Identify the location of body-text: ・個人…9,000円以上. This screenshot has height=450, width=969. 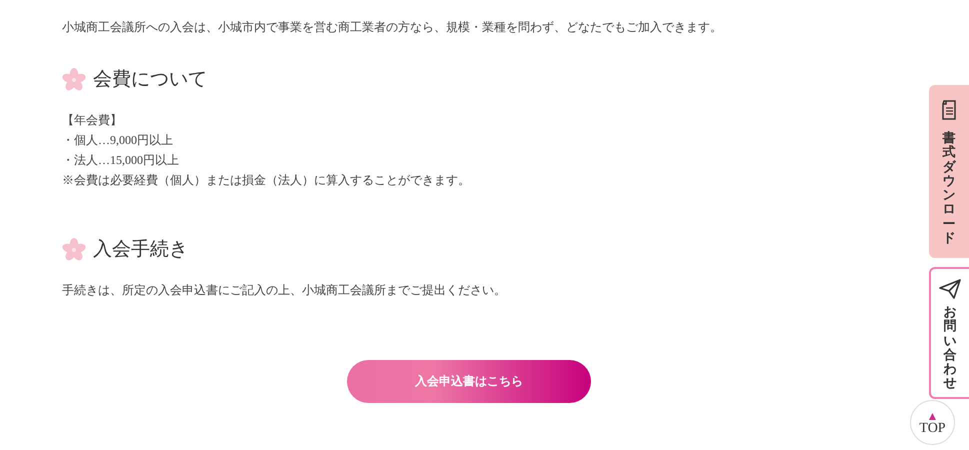
(117, 140).